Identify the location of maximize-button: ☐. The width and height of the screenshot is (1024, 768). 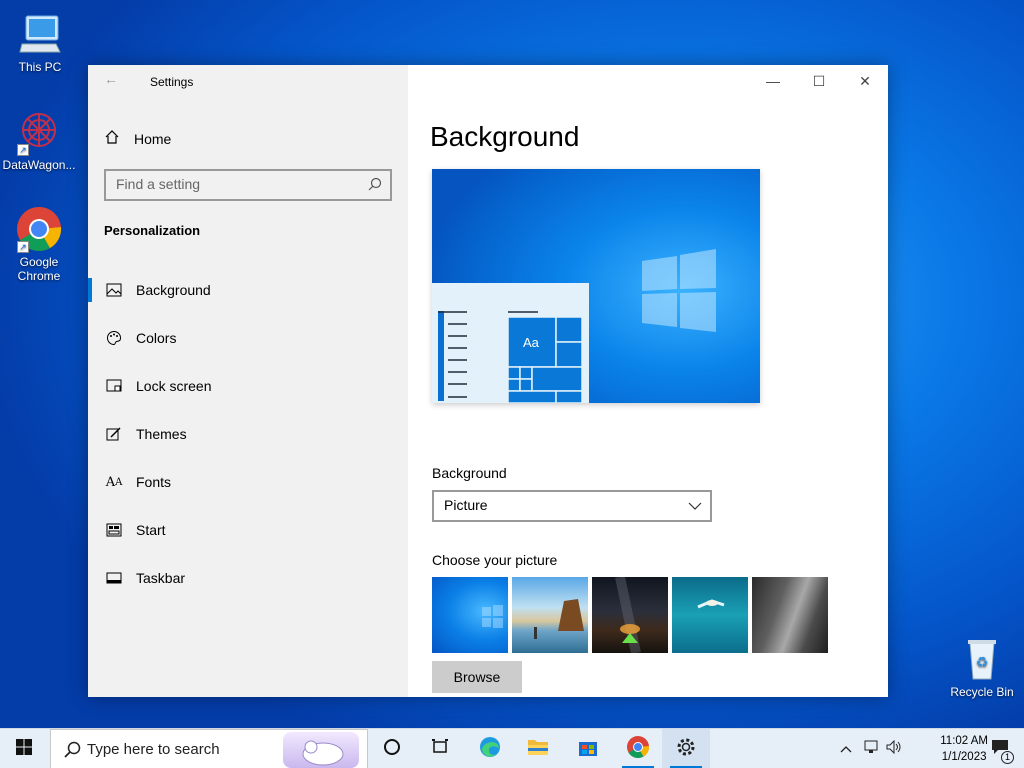
(819, 81).